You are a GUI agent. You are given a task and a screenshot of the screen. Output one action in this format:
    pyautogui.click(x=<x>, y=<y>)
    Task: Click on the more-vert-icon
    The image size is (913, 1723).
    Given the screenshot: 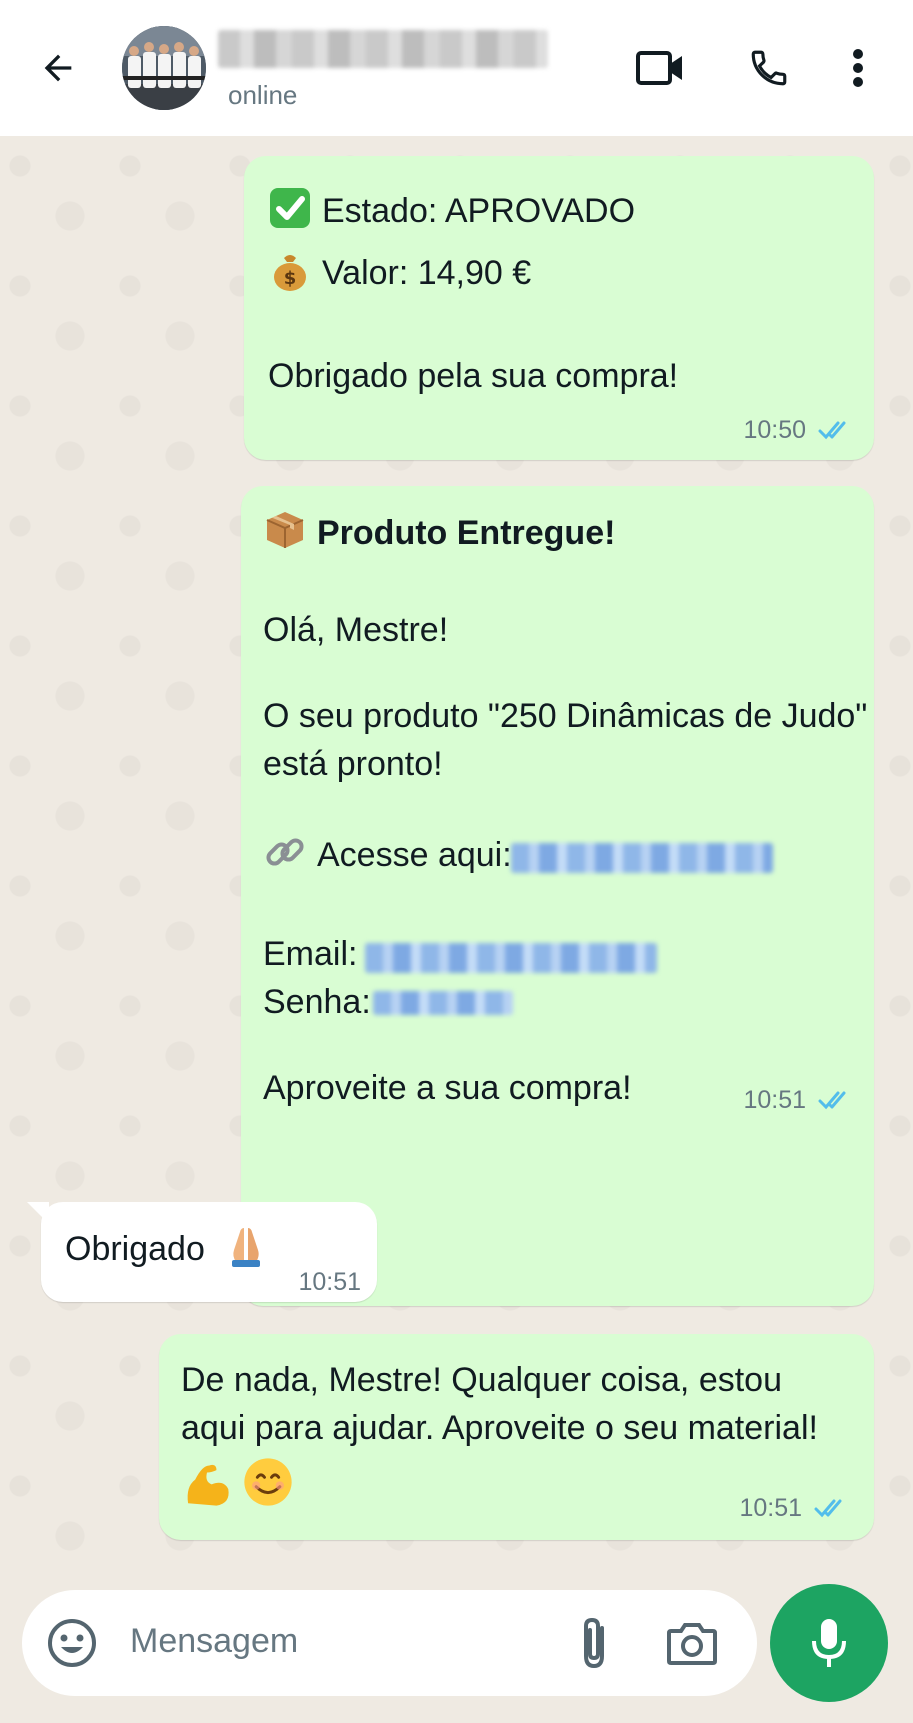 What is the action you would take?
    pyautogui.click(x=858, y=68)
    